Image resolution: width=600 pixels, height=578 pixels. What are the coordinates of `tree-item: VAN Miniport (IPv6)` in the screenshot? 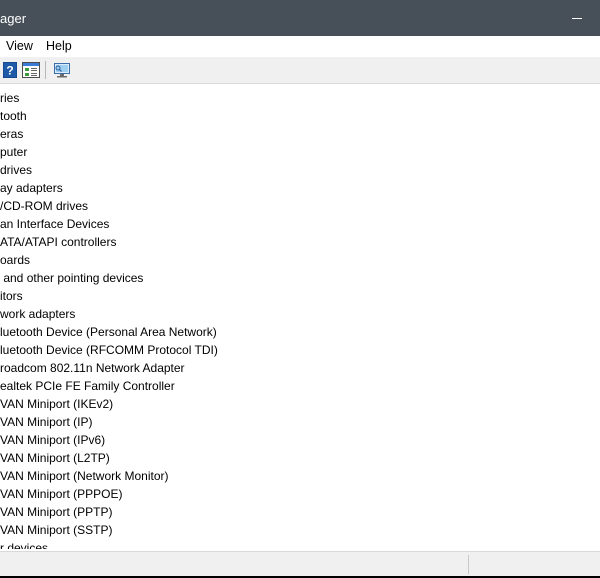 It's located at (52, 440).